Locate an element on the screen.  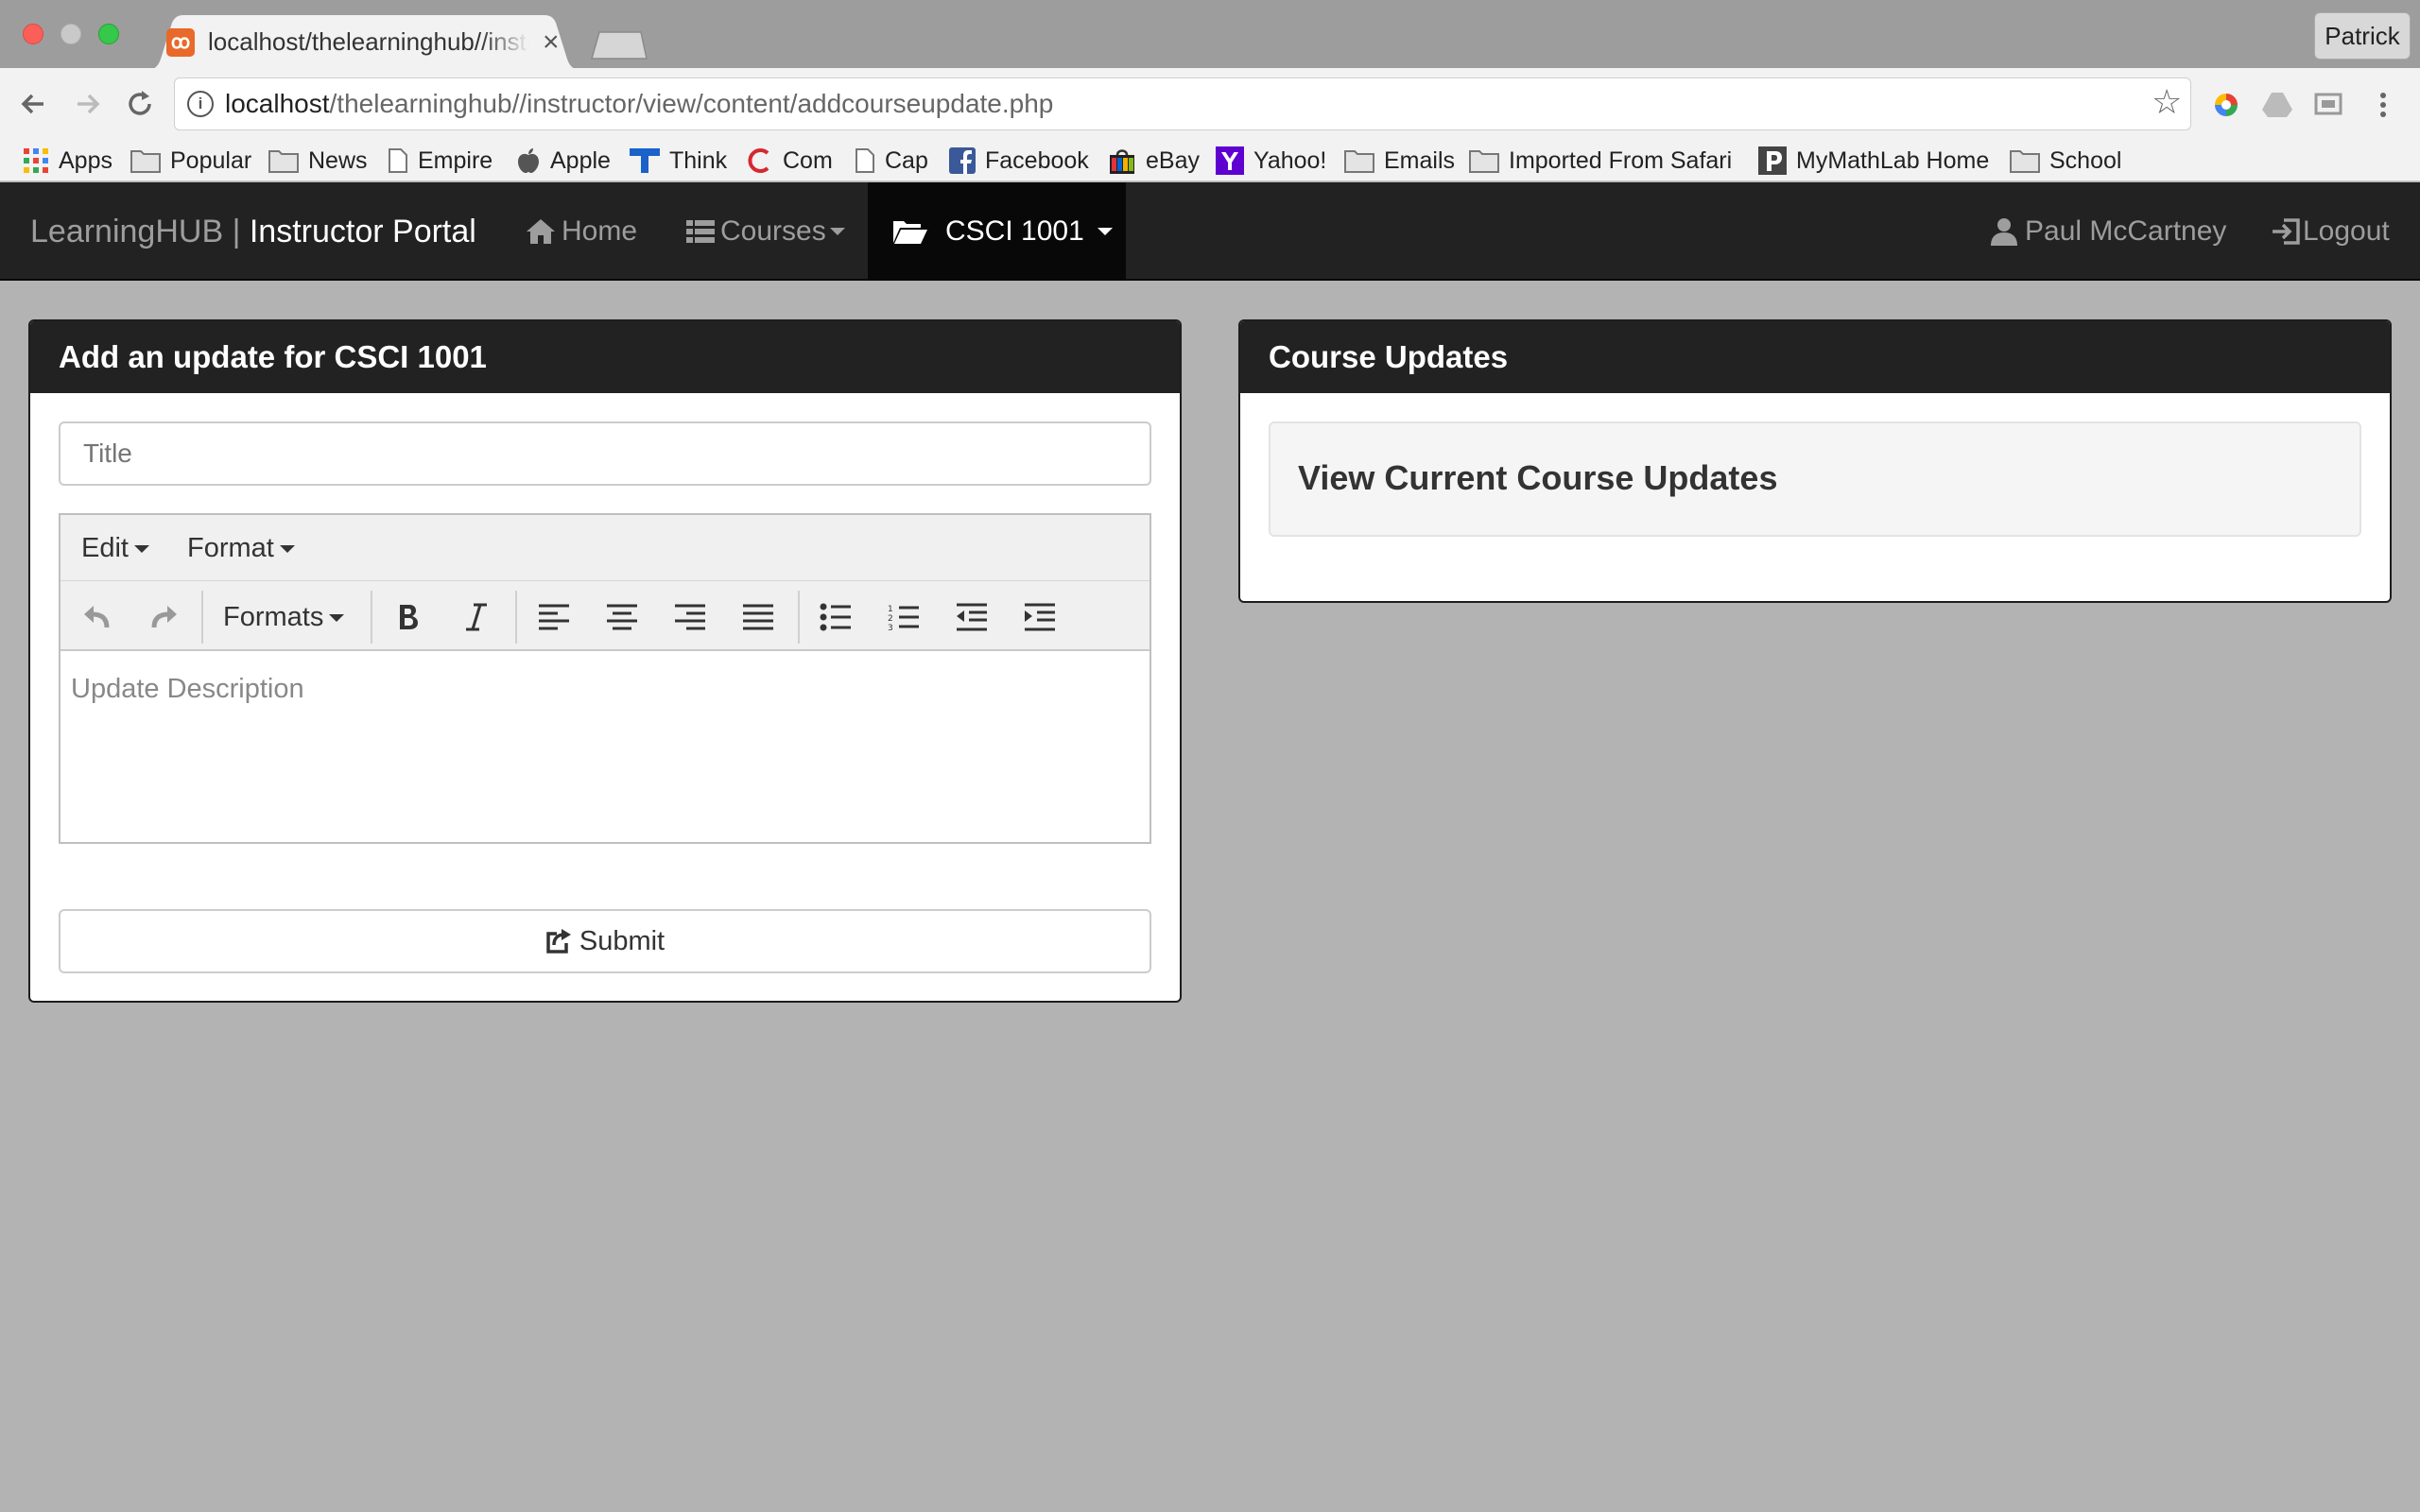
maximize-window-button is located at coordinates (108, 34).